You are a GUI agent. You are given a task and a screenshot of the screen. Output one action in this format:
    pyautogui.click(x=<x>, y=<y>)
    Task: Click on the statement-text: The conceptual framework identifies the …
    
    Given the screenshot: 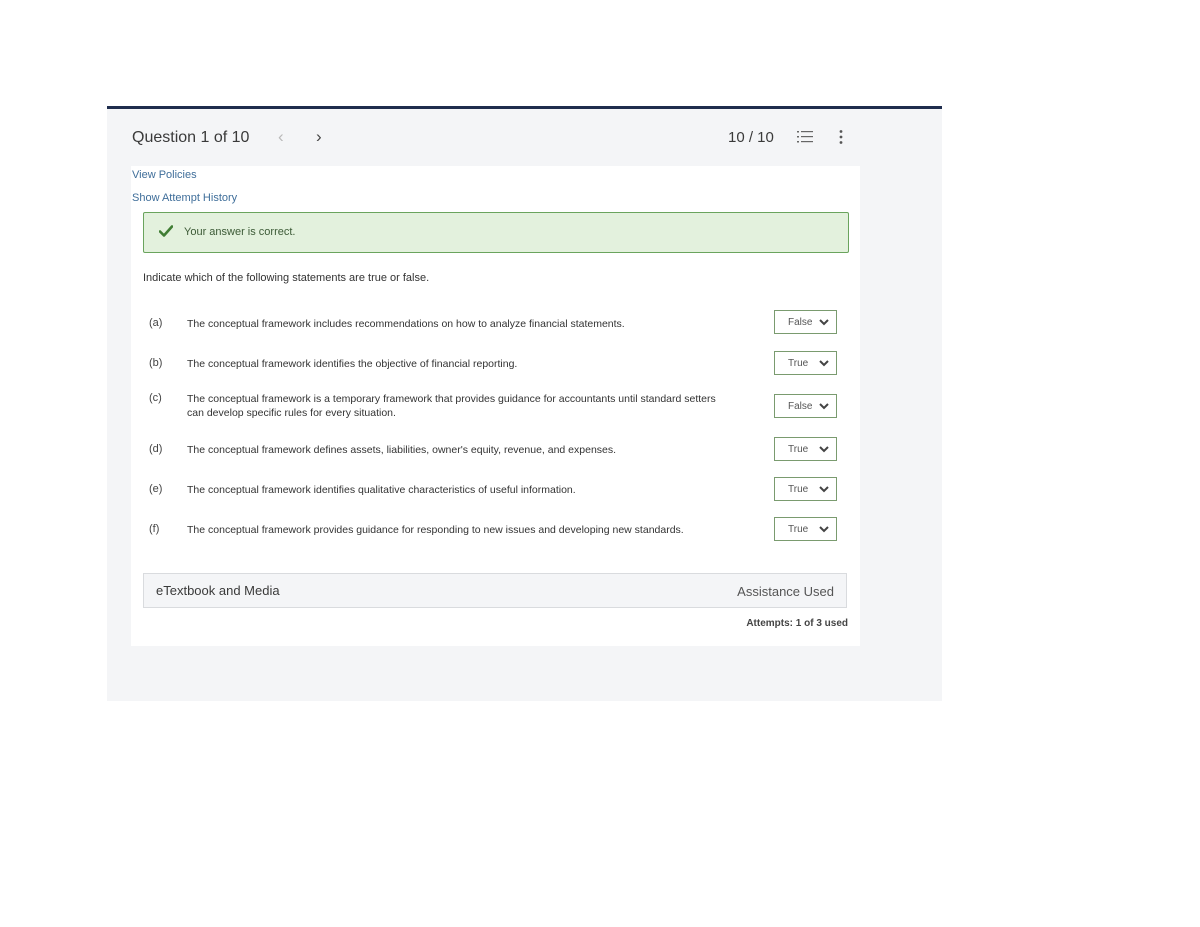 What is the action you would take?
    pyautogui.click(x=352, y=364)
    